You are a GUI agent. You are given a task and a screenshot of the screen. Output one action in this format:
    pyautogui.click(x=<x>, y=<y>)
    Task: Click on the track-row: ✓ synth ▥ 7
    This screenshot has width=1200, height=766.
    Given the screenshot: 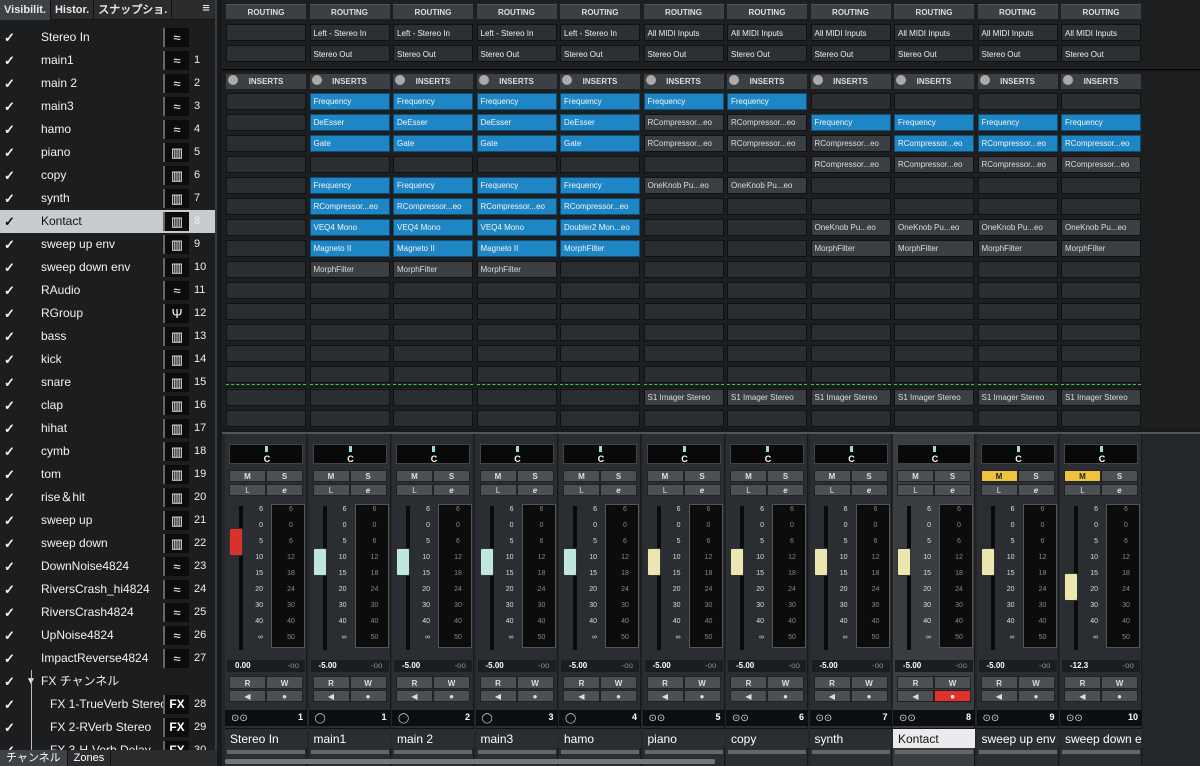 What is the action you would take?
    pyautogui.click(x=107, y=198)
    